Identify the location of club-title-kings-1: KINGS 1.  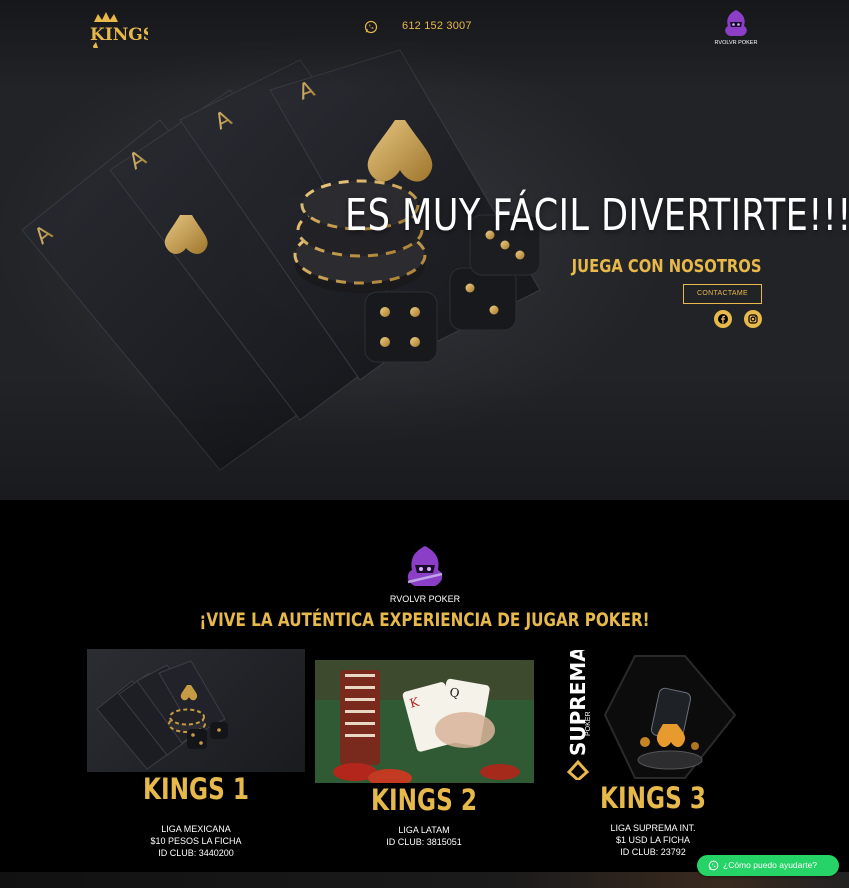
(196, 789).